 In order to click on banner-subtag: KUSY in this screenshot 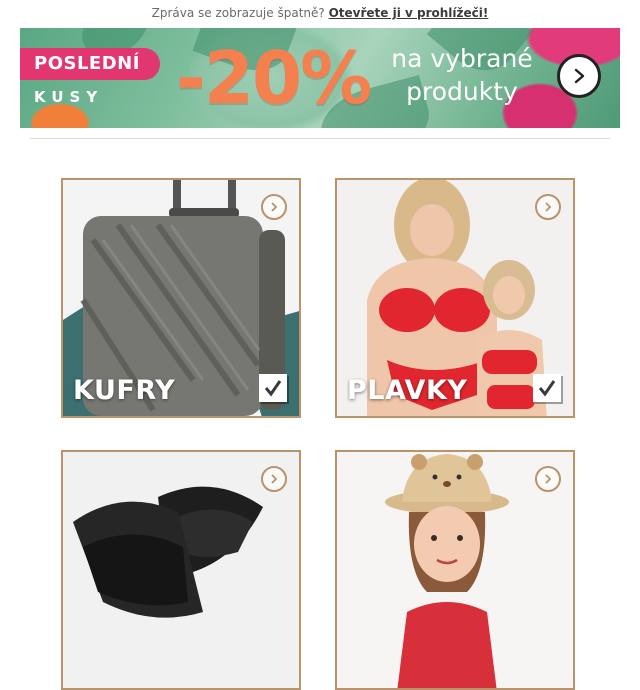, I will do `click(69, 97)`.